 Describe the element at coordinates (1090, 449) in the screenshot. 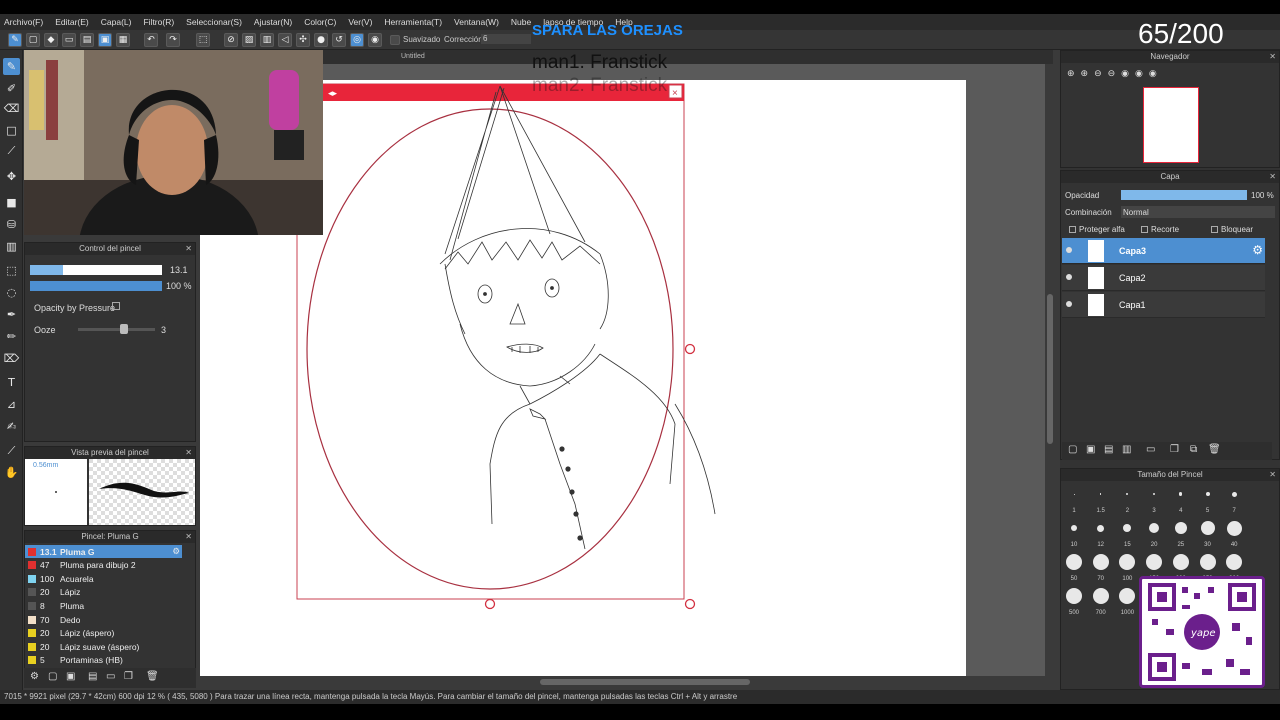

I see `new-raster-icon: ▣` at that location.